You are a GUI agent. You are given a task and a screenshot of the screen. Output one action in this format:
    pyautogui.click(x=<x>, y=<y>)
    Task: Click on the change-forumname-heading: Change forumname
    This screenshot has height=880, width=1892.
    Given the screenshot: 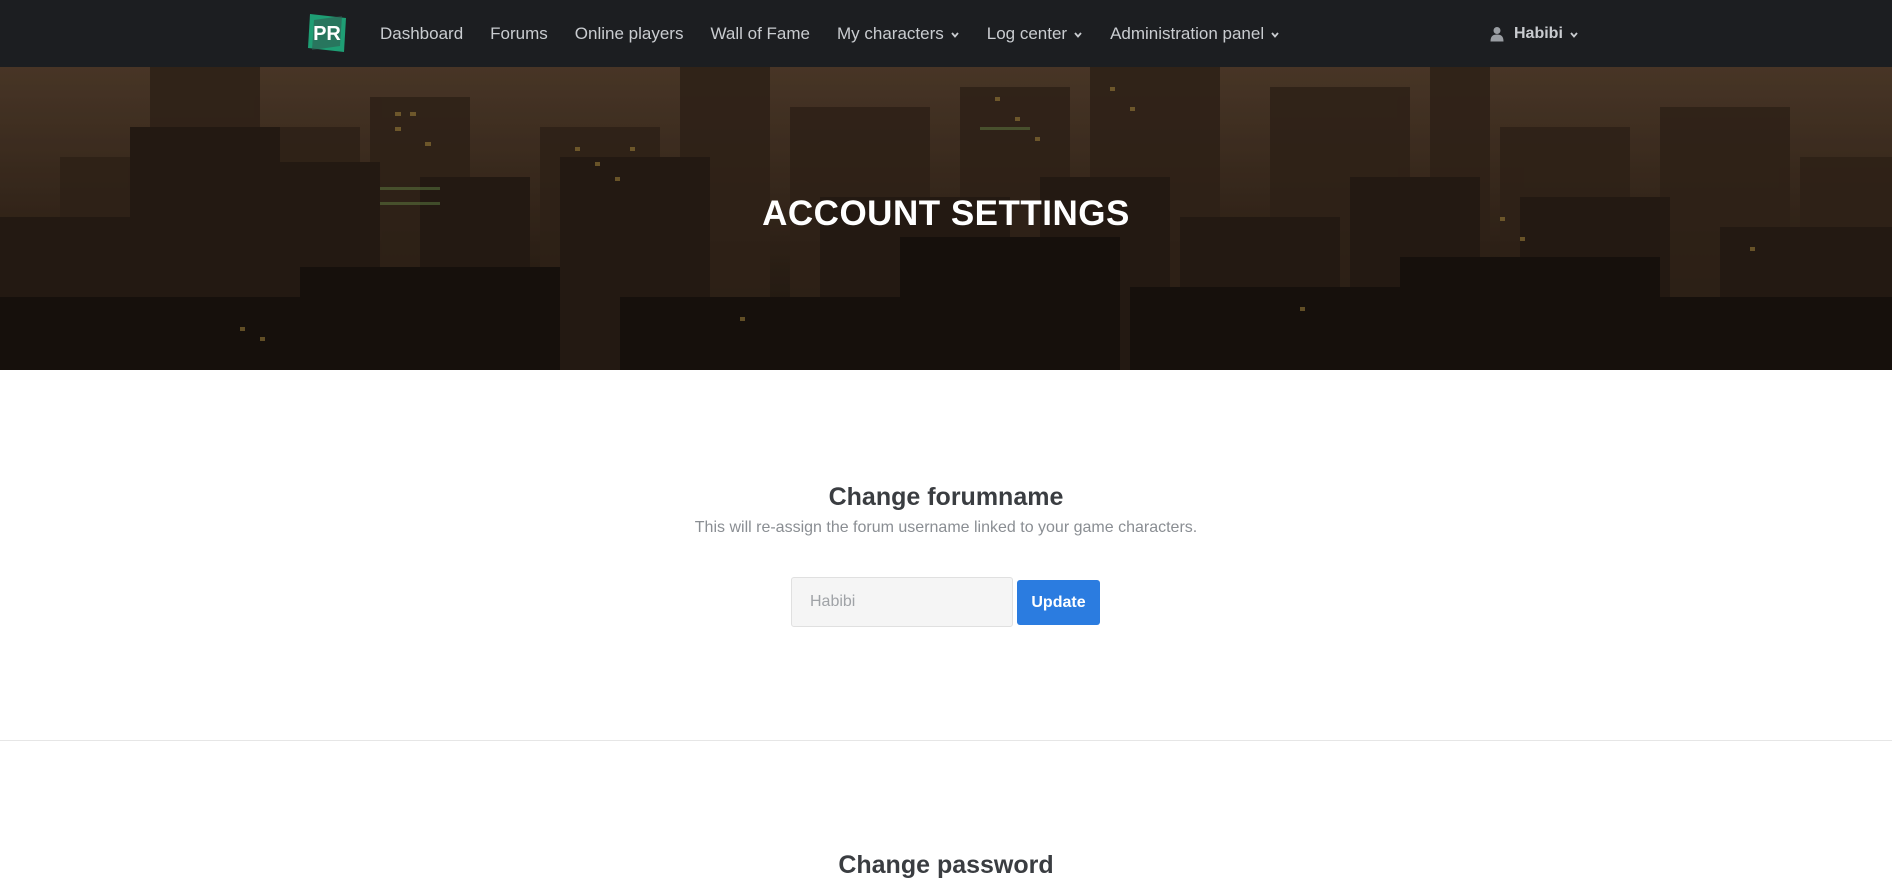 What is the action you would take?
    pyautogui.click(x=946, y=497)
    